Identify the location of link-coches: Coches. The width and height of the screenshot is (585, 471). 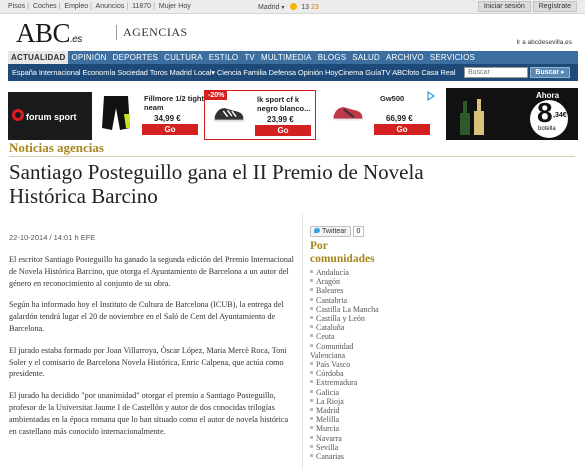
(45, 6).